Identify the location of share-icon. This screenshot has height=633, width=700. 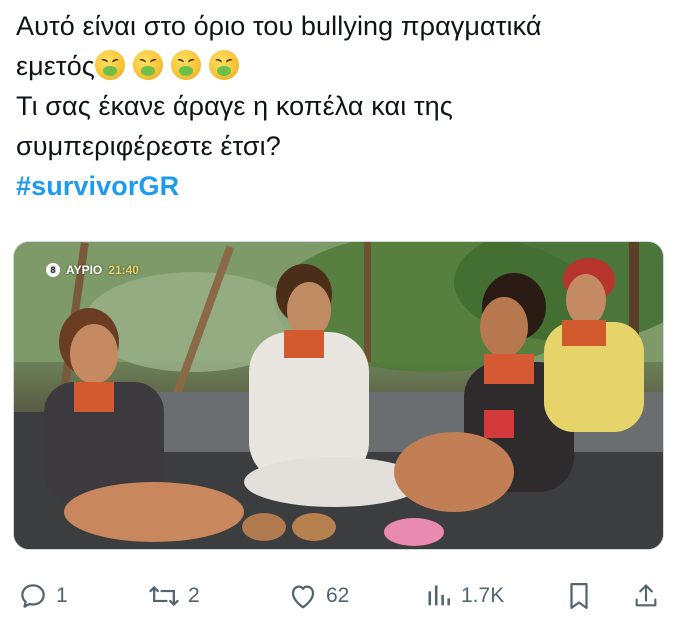
(646, 595).